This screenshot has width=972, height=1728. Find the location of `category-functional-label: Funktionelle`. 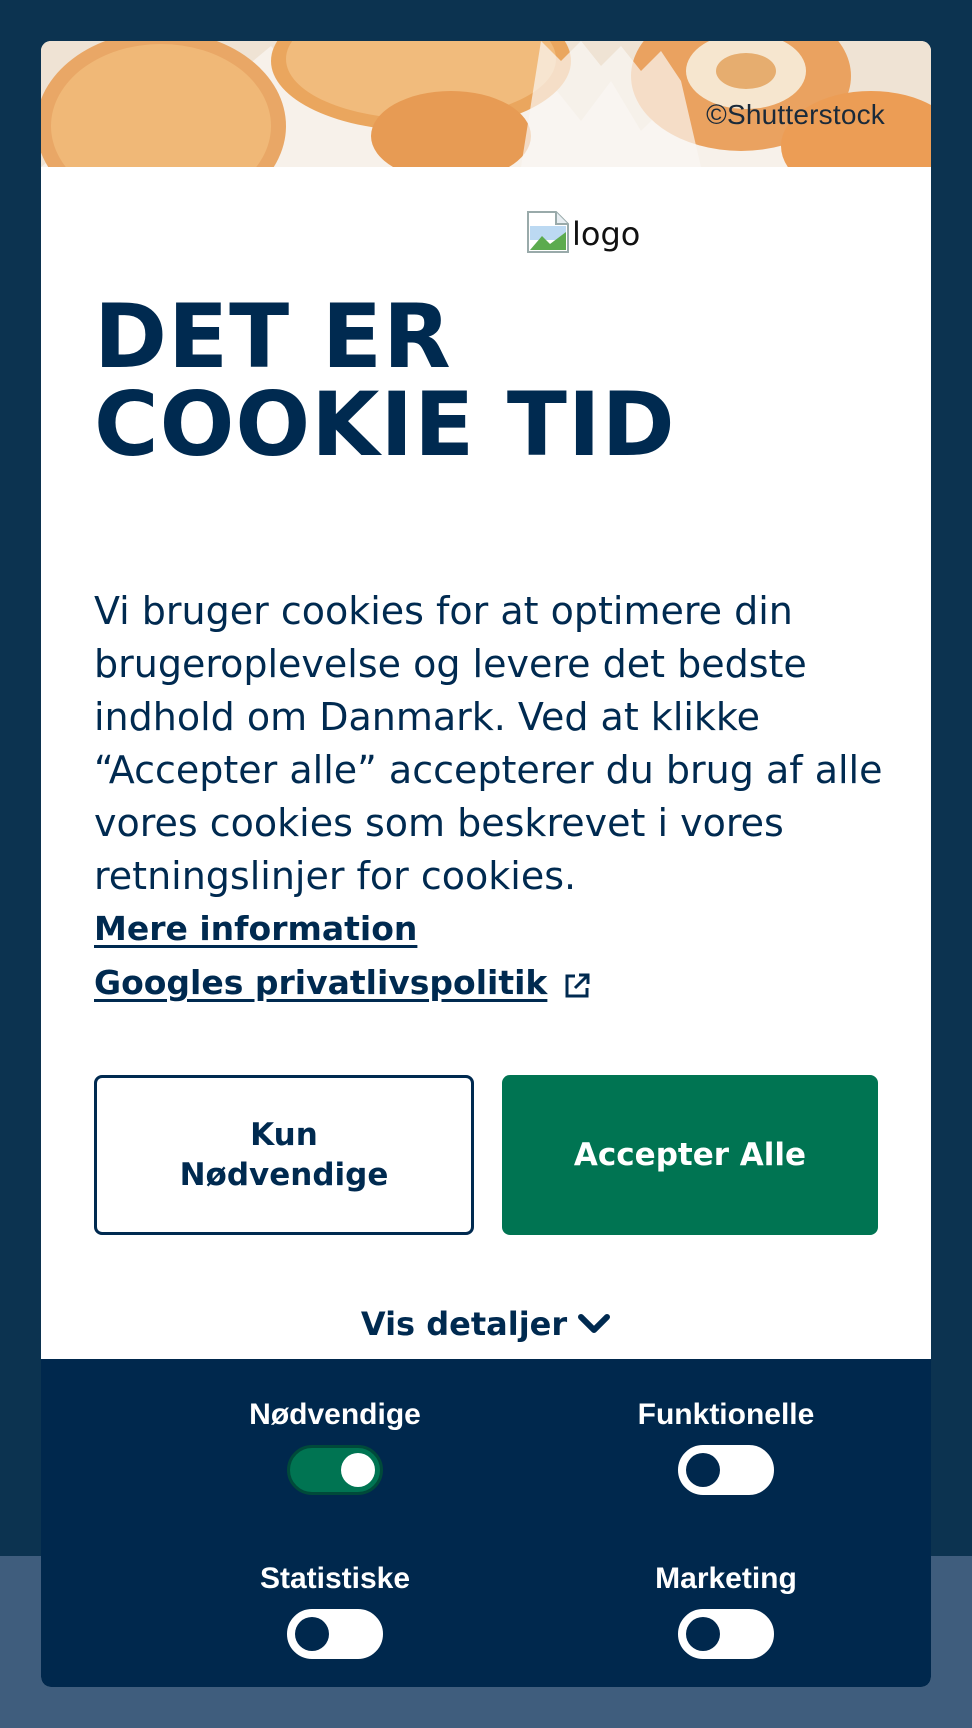

category-functional-label: Funktionelle is located at coordinates (726, 1414).